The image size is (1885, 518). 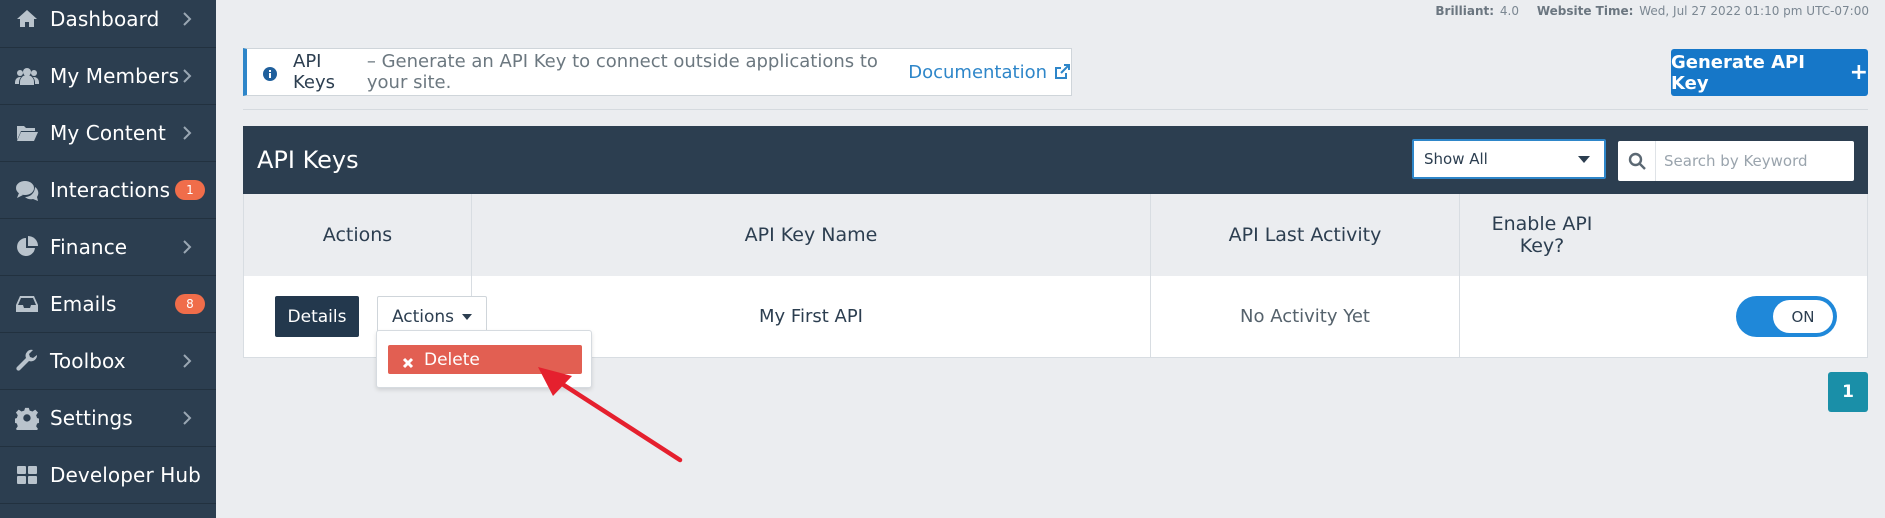 I want to click on pagination-page-1: 1, so click(x=1848, y=392).